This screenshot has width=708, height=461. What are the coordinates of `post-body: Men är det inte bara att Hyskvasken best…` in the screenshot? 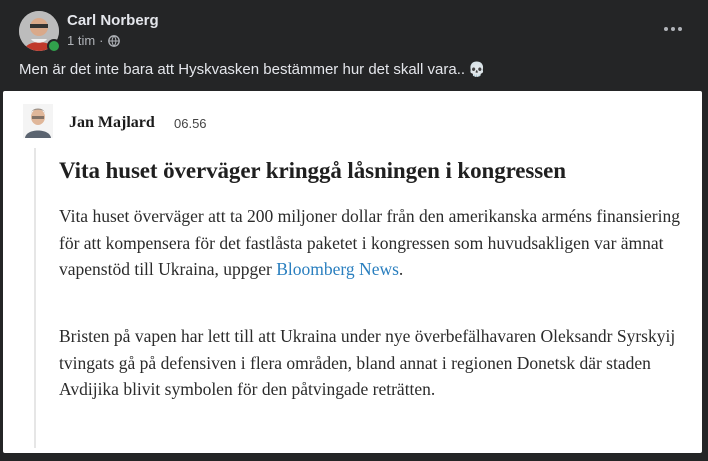 It's located at (252, 69).